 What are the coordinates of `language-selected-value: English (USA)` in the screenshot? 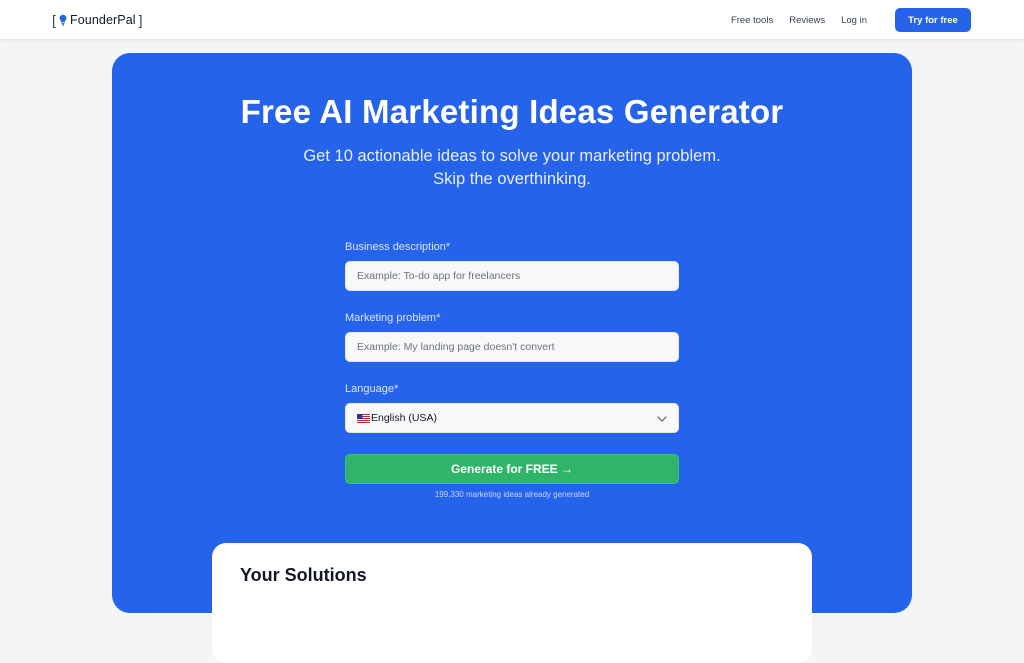 It's located at (397, 418).